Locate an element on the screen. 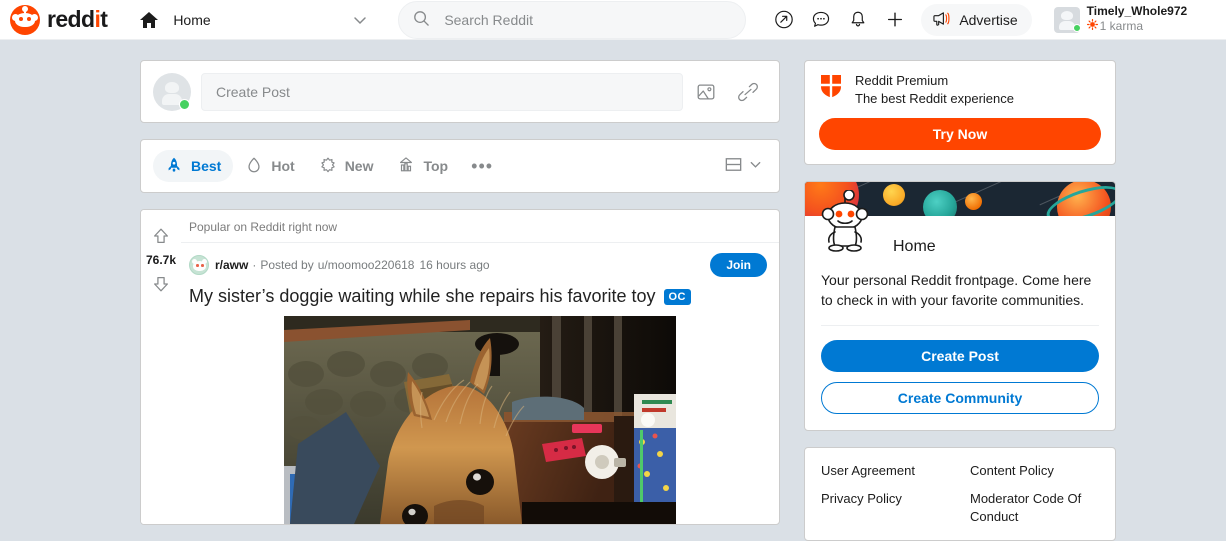 Image resolution: width=1226 pixels, height=541 pixels. post-banner-label: Popular on Reddit right now is located at coordinates (480, 226).